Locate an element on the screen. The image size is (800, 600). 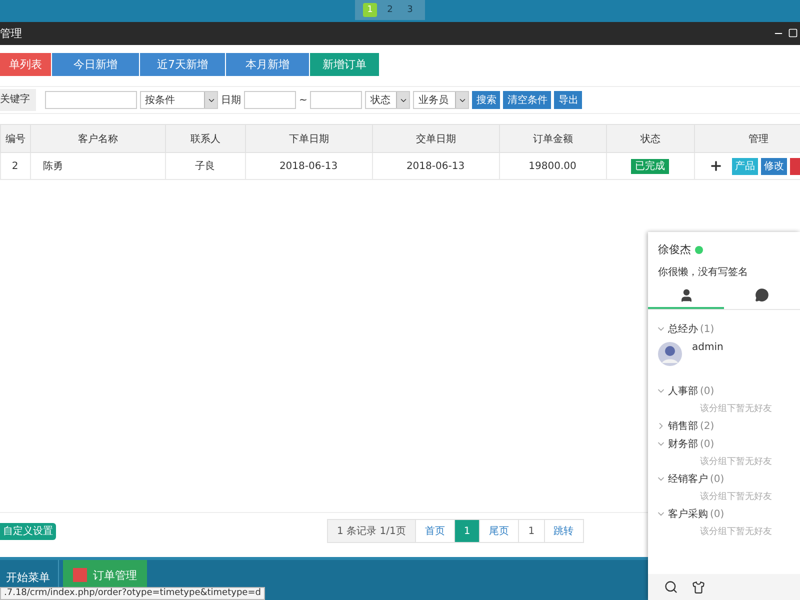
column-header: 联系人 is located at coordinates (206, 138).